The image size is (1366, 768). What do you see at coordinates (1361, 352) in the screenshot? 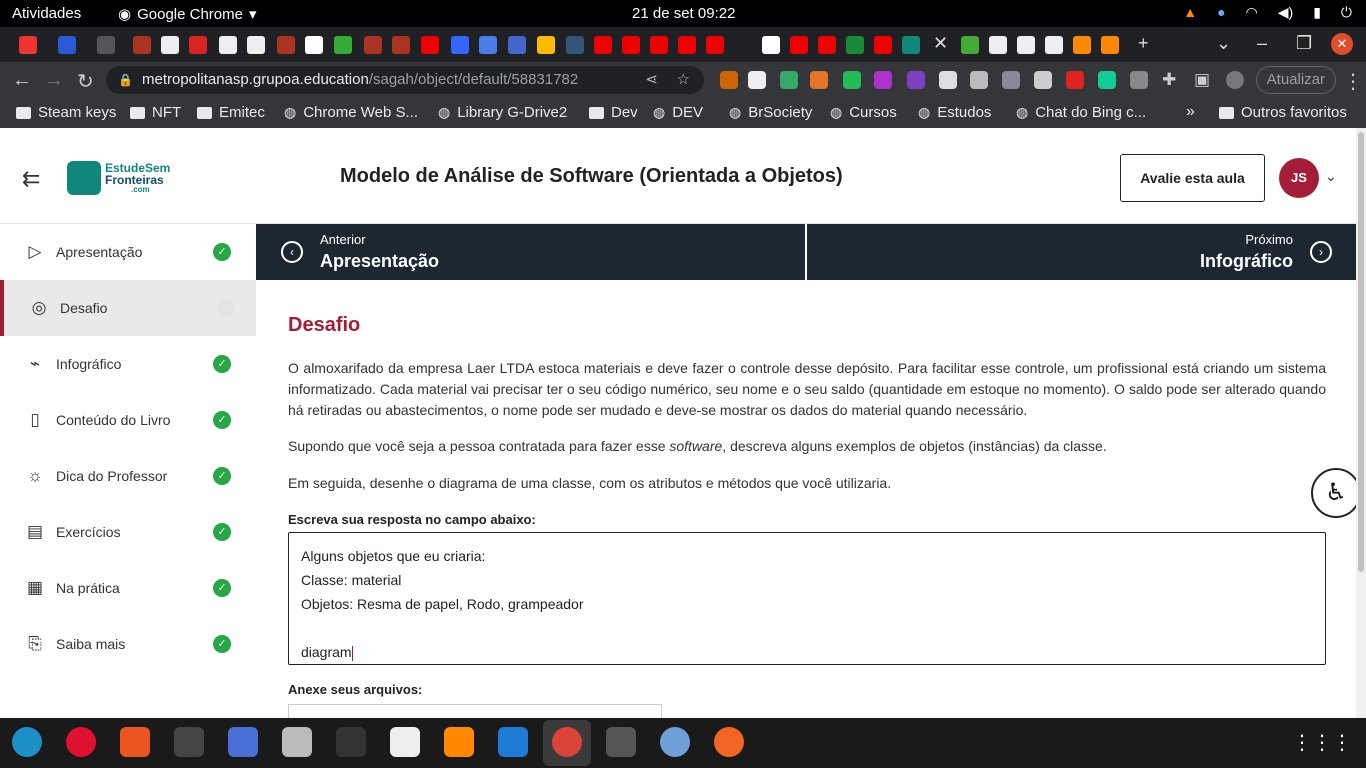
I see `scrollbar-thumb` at bounding box center [1361, 352].